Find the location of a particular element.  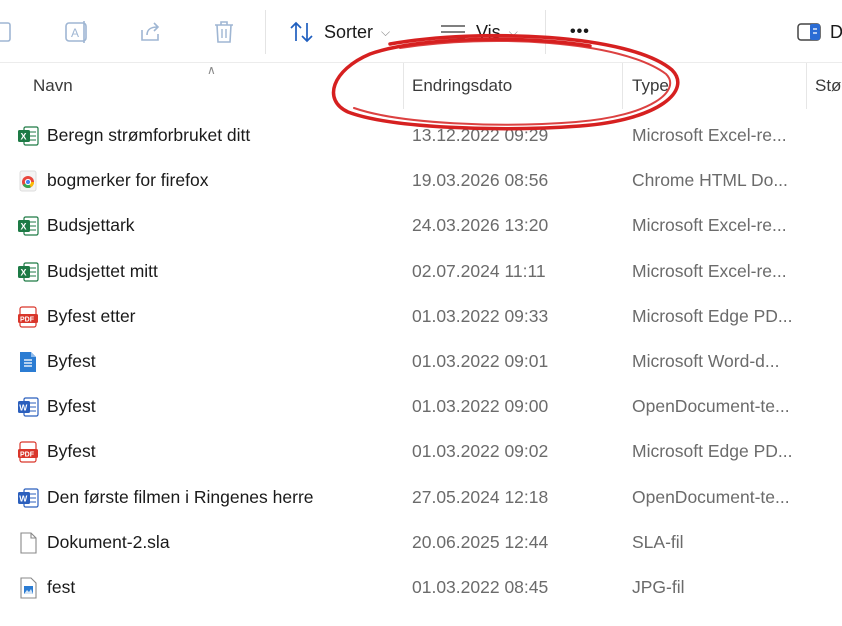

file-date: 19.03.2026 08:56 is located at coordinates (480, 180).